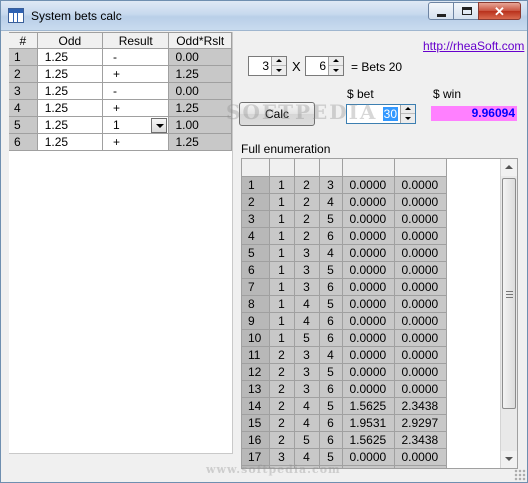 The width and height of the screenshot is (528, 483). Describe the element at coordinates (264, 16) in the screenshot. I see `title-bar: System bets calc ✕` at that location.